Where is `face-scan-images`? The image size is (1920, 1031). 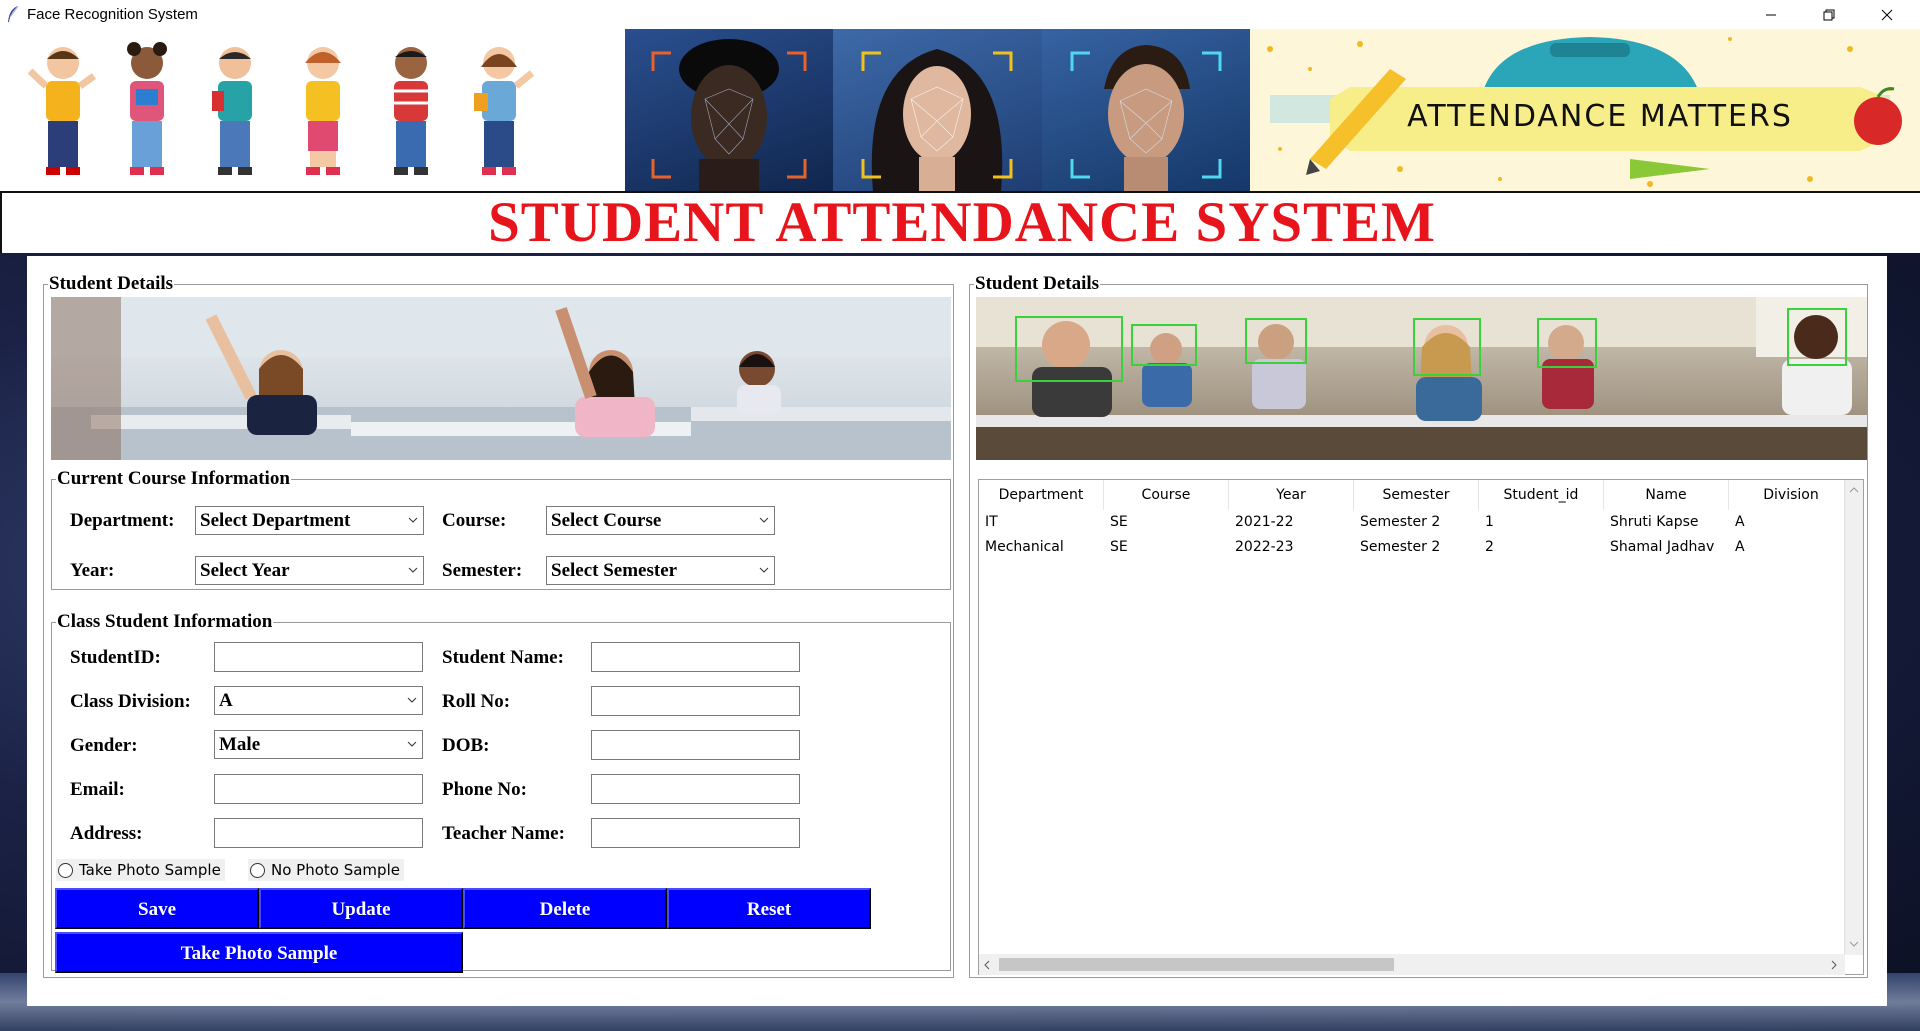
face-scan-images is located at coordinates (937, 110).